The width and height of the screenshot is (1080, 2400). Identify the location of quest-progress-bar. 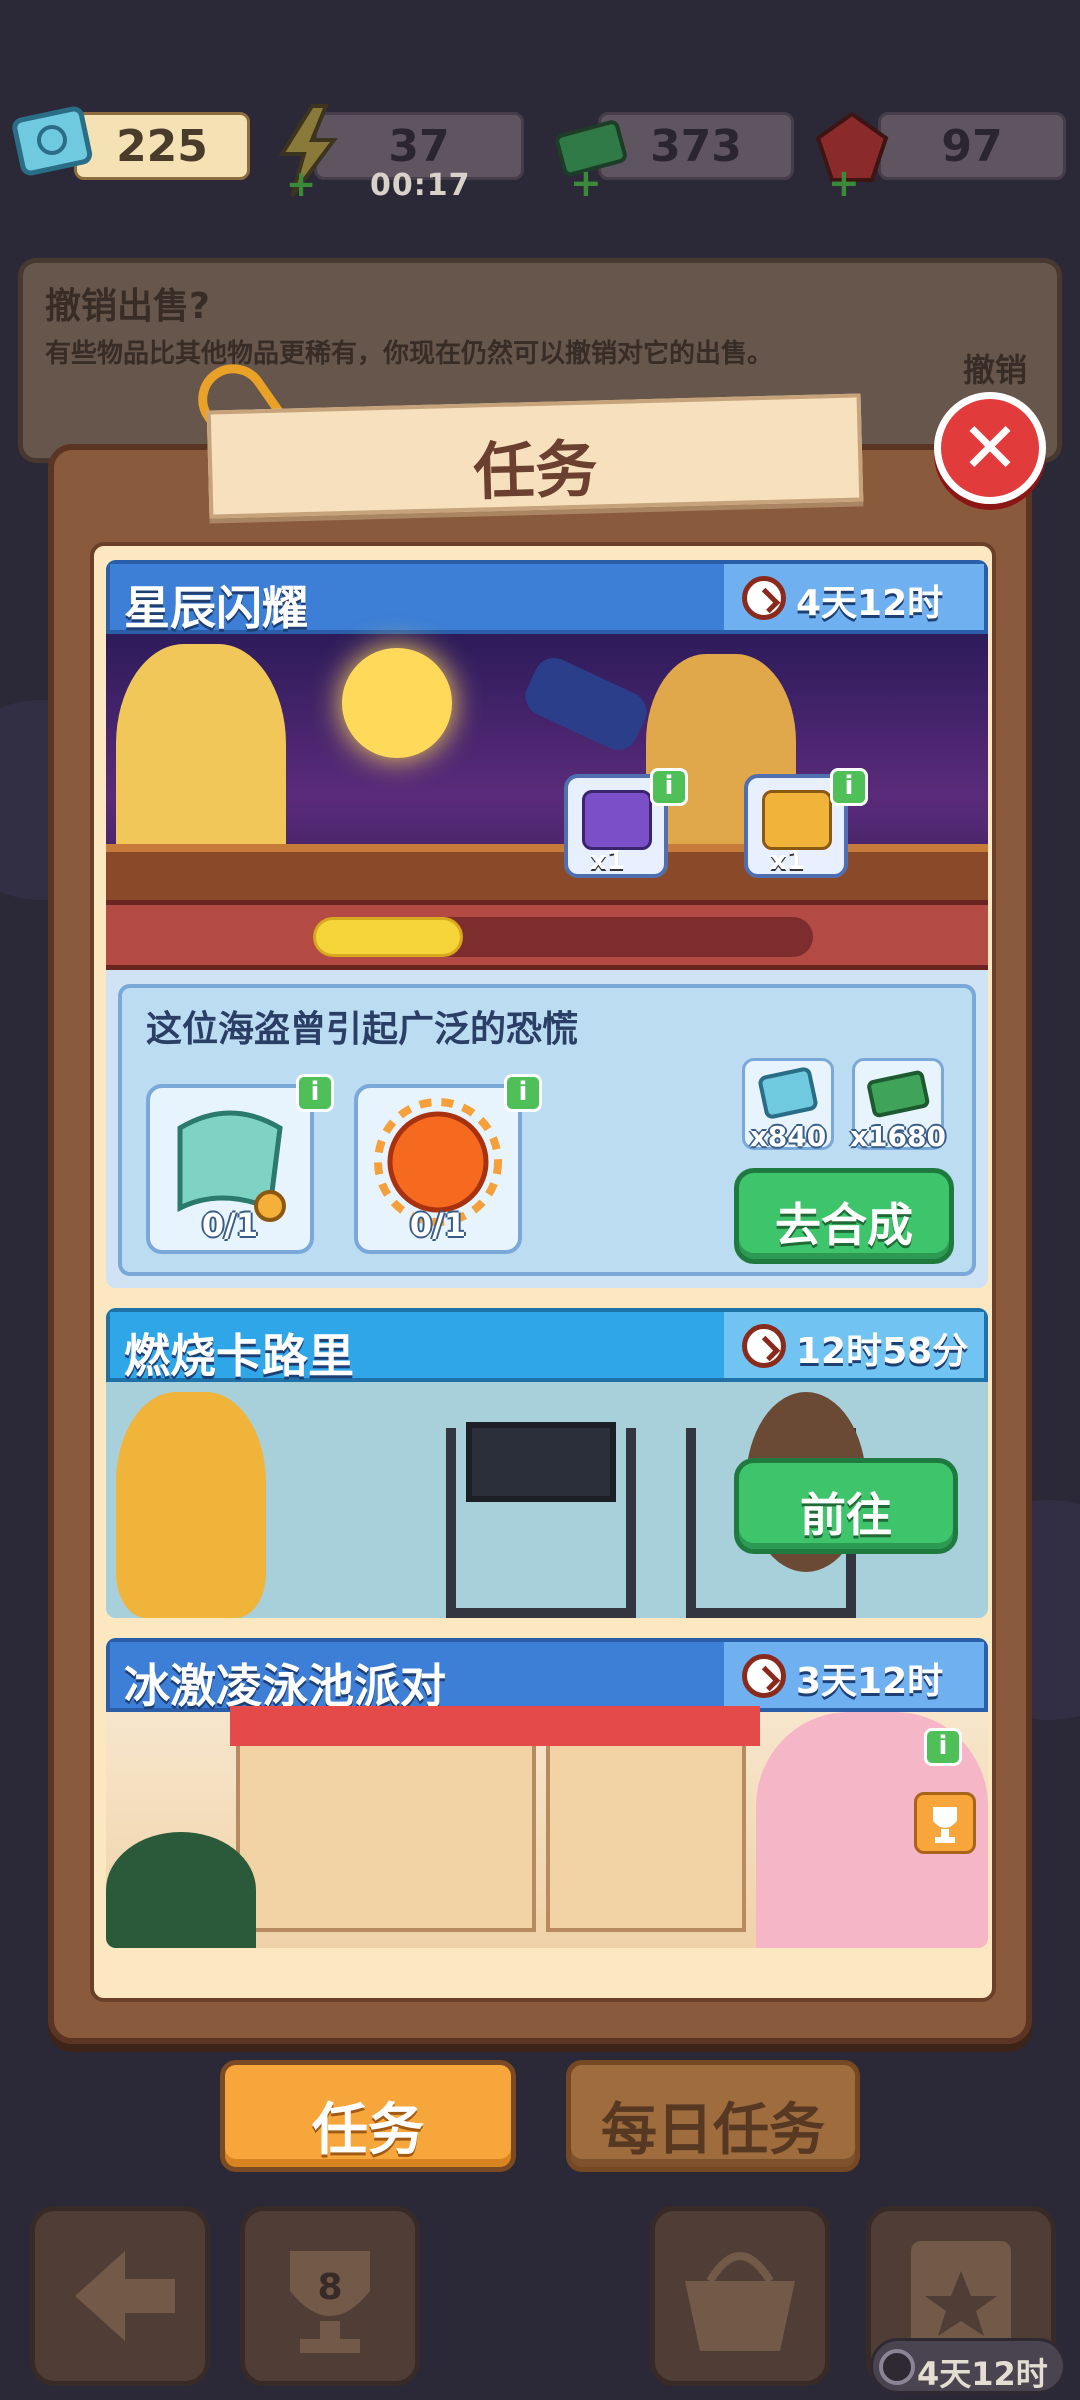
(563, 937).